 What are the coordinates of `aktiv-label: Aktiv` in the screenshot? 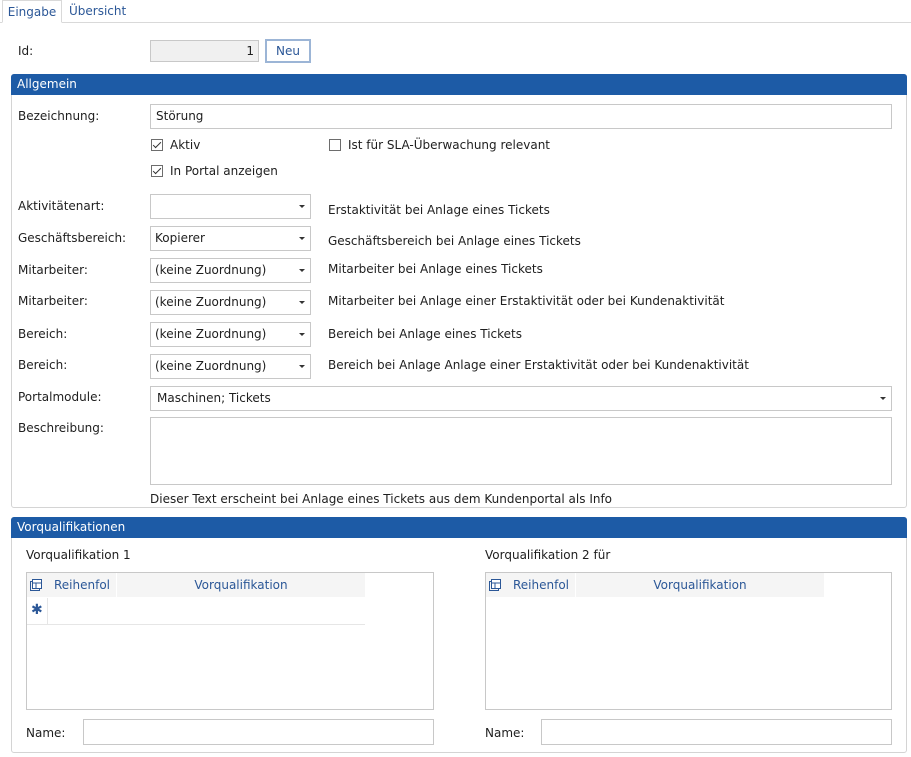 It's located at (185, 145).